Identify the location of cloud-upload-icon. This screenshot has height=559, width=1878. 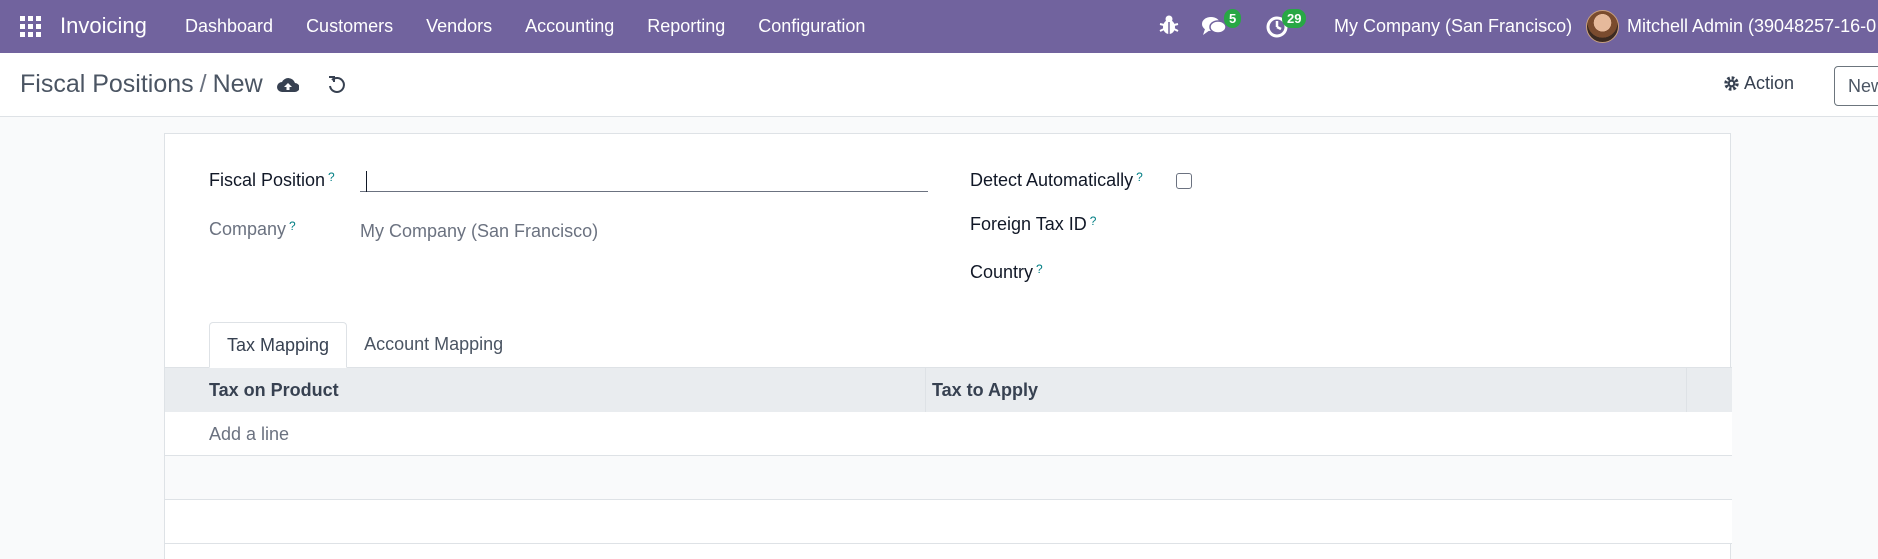
(288, 85).